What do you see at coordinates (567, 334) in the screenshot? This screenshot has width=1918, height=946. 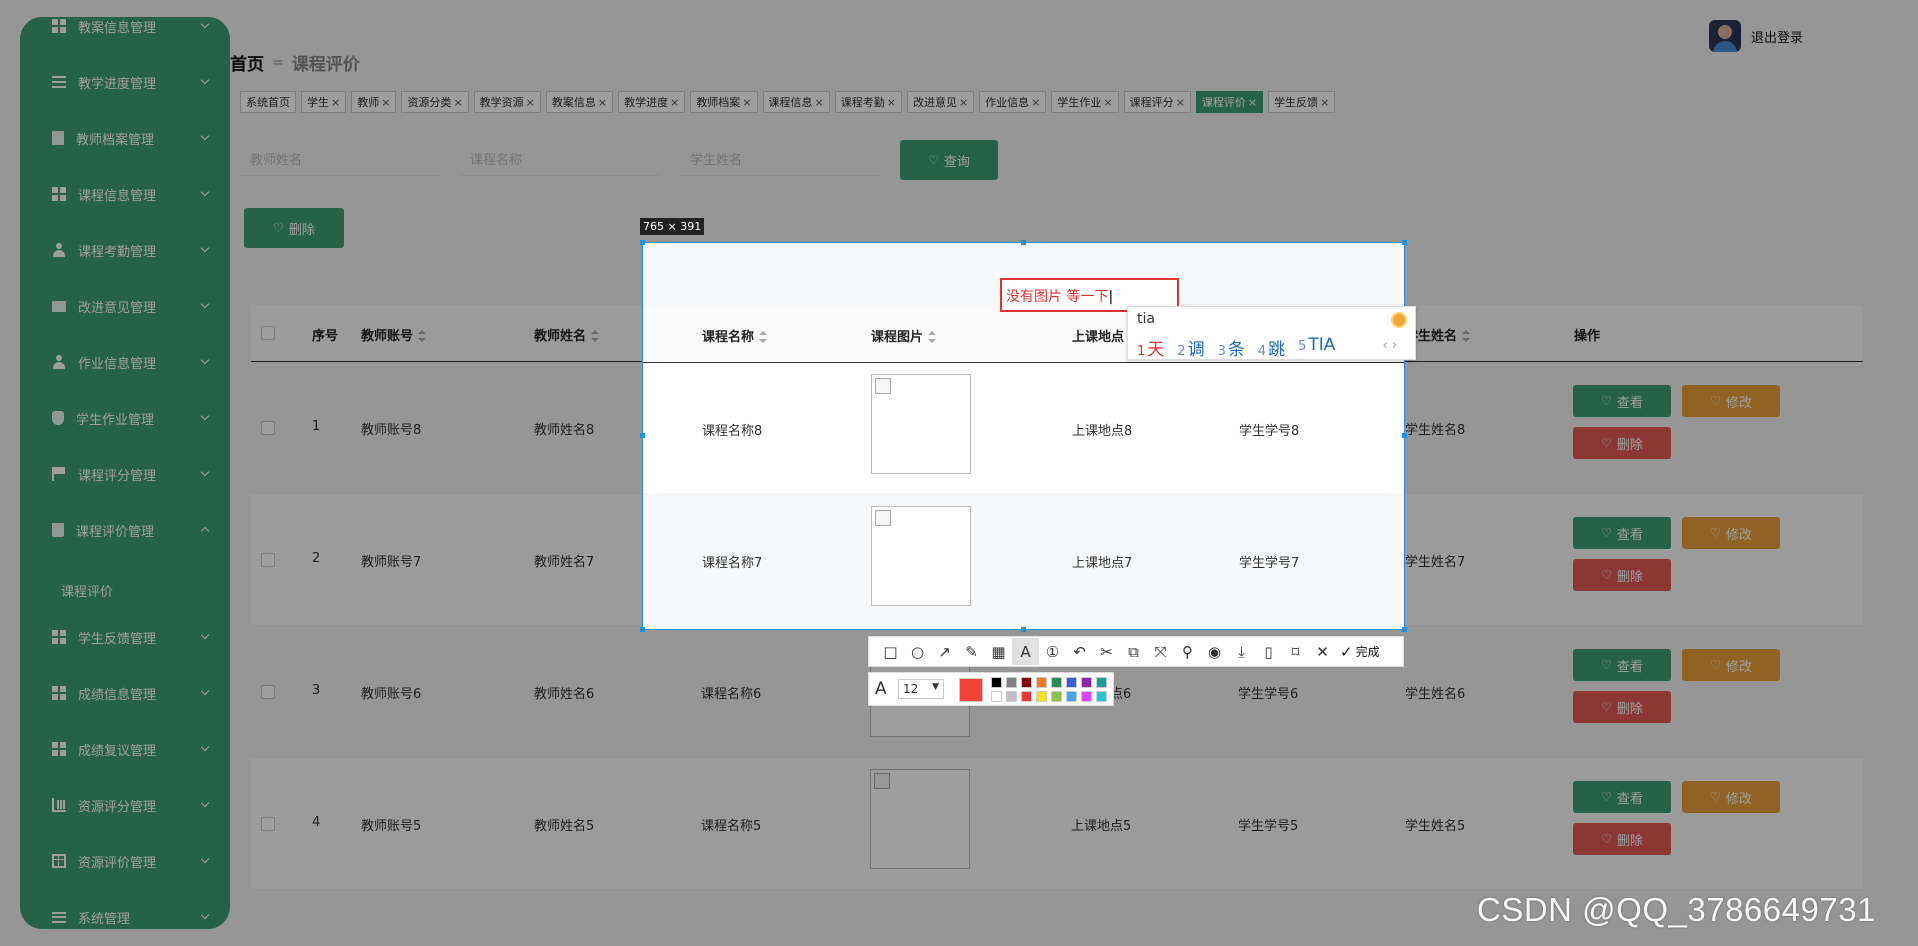 I see `column-header: 教师姓名` at bounding box center [567, 334].